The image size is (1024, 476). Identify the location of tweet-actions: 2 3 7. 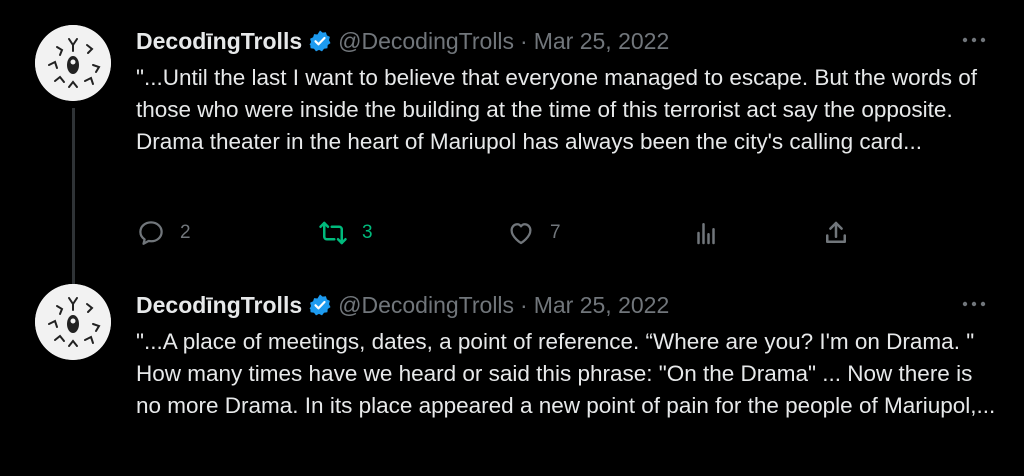
(571, 233).